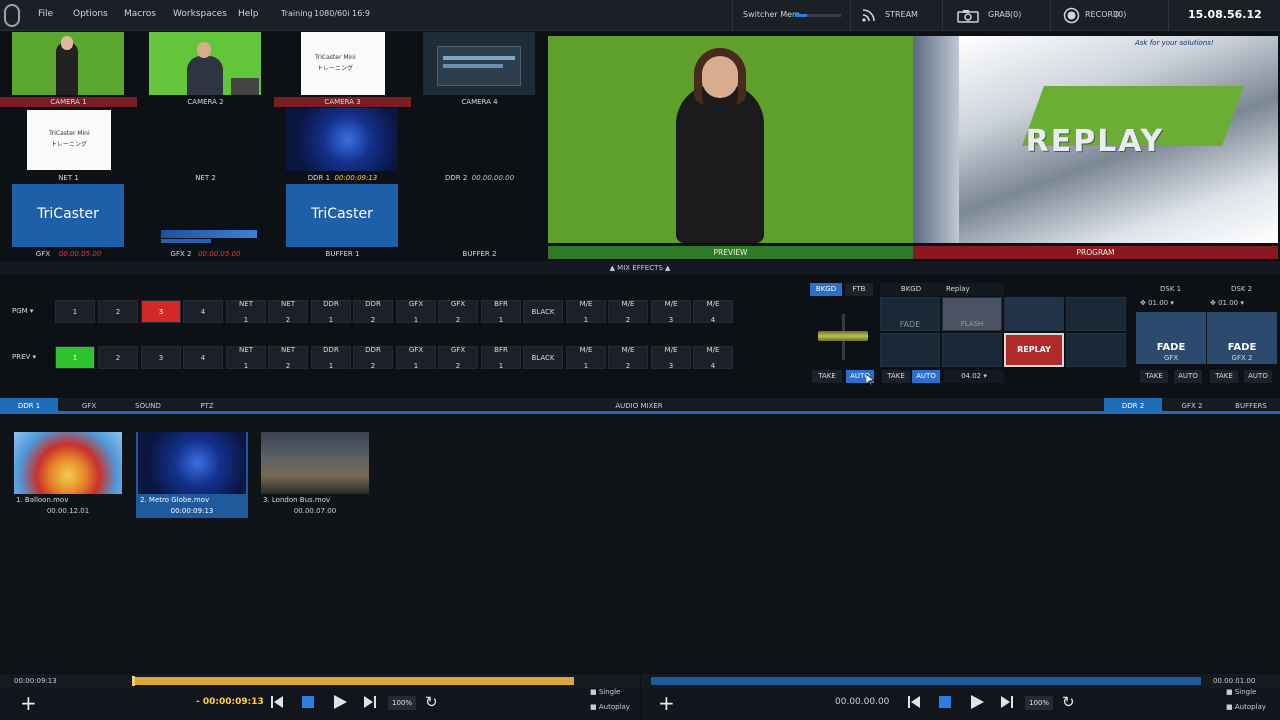 This screenshot has width=1280, height=720. Describe the element at coordinates (68, 221) in the screenshot. I see `monitor-gfx: TriCaster GFX 00.00.05.00` at that location.